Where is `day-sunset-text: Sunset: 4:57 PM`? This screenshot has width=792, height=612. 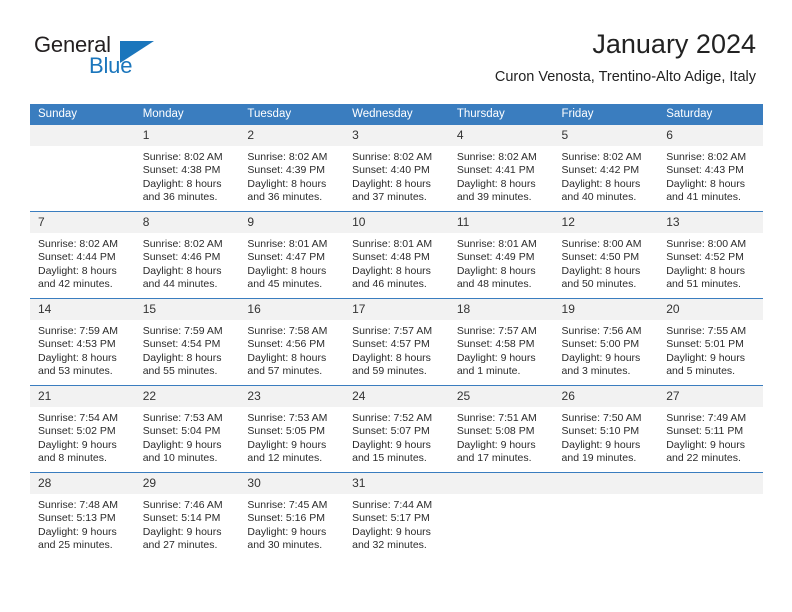 day-sunset-text: Sunset: 4:57 PM is located at coordinates (391, 344).